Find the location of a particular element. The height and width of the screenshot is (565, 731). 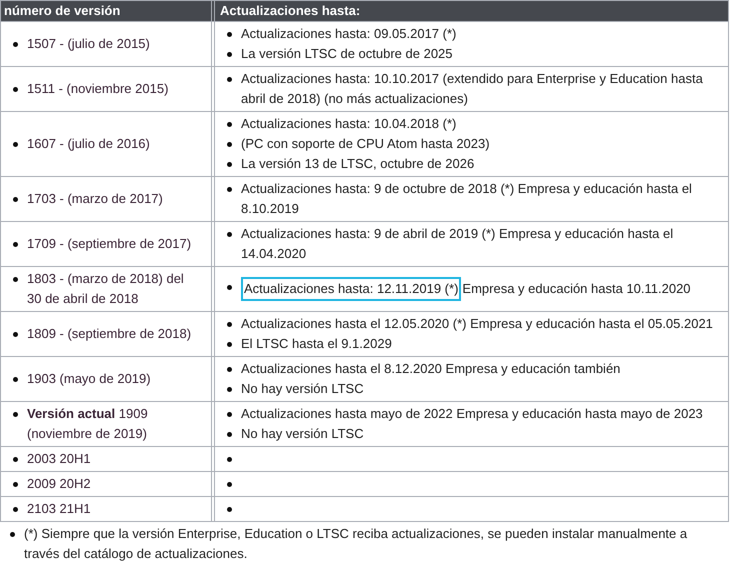

version-text: Versión actual 1909 (noviembre de 2019) is located at coordinates (88, 424).